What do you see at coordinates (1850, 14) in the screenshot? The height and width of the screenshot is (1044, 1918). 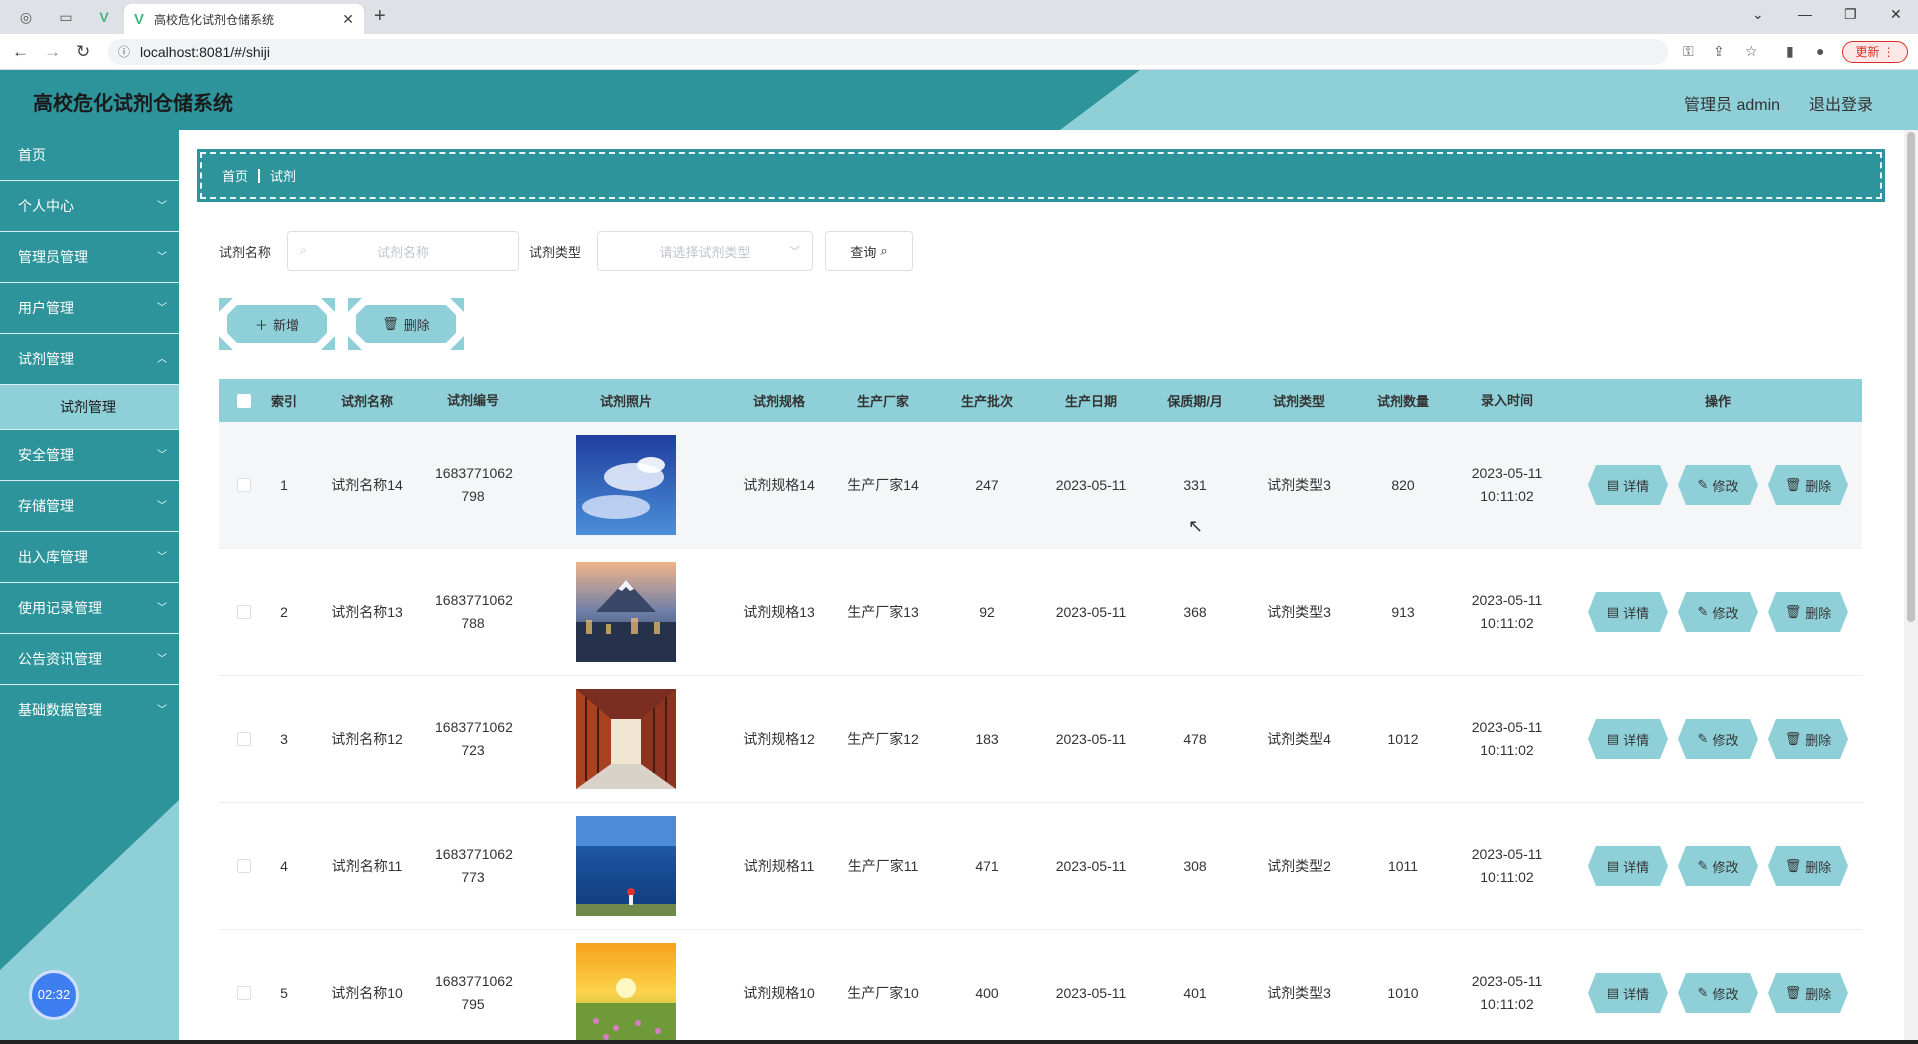 I see `restore-button: ❐` at bounding box center [1850, 14].